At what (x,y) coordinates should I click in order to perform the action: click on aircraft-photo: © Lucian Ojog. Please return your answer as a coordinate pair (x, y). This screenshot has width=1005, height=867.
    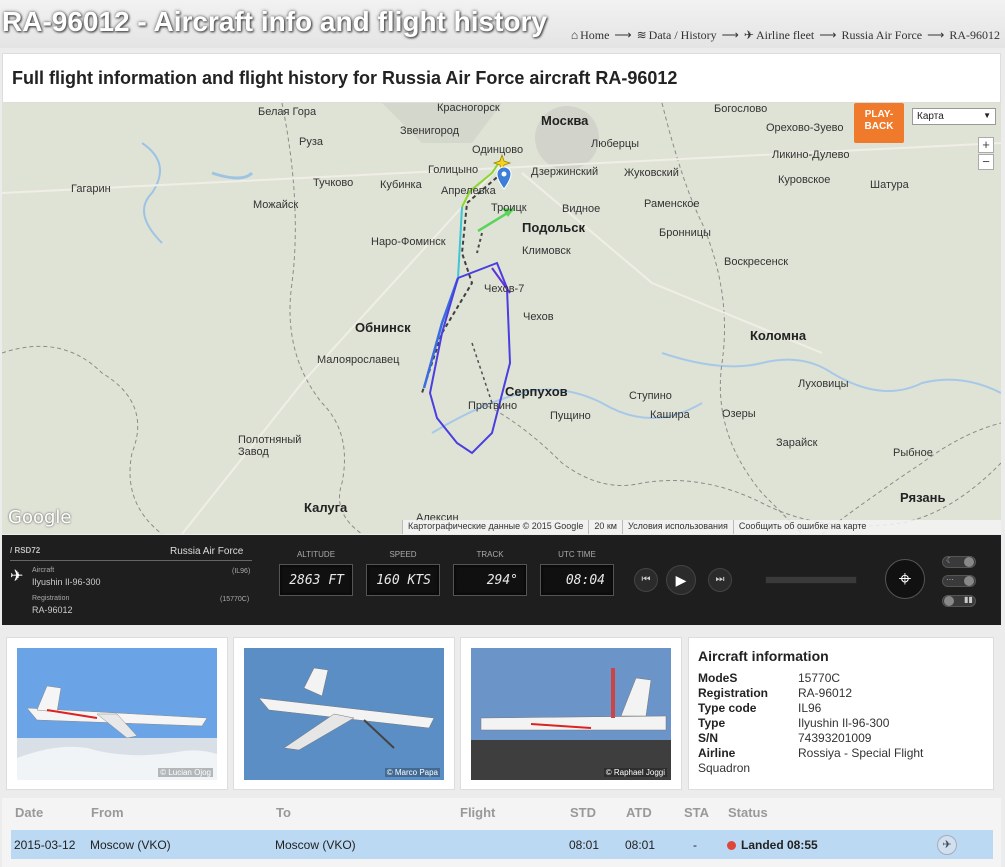
    Looking at the image, I should click on (117, 714).